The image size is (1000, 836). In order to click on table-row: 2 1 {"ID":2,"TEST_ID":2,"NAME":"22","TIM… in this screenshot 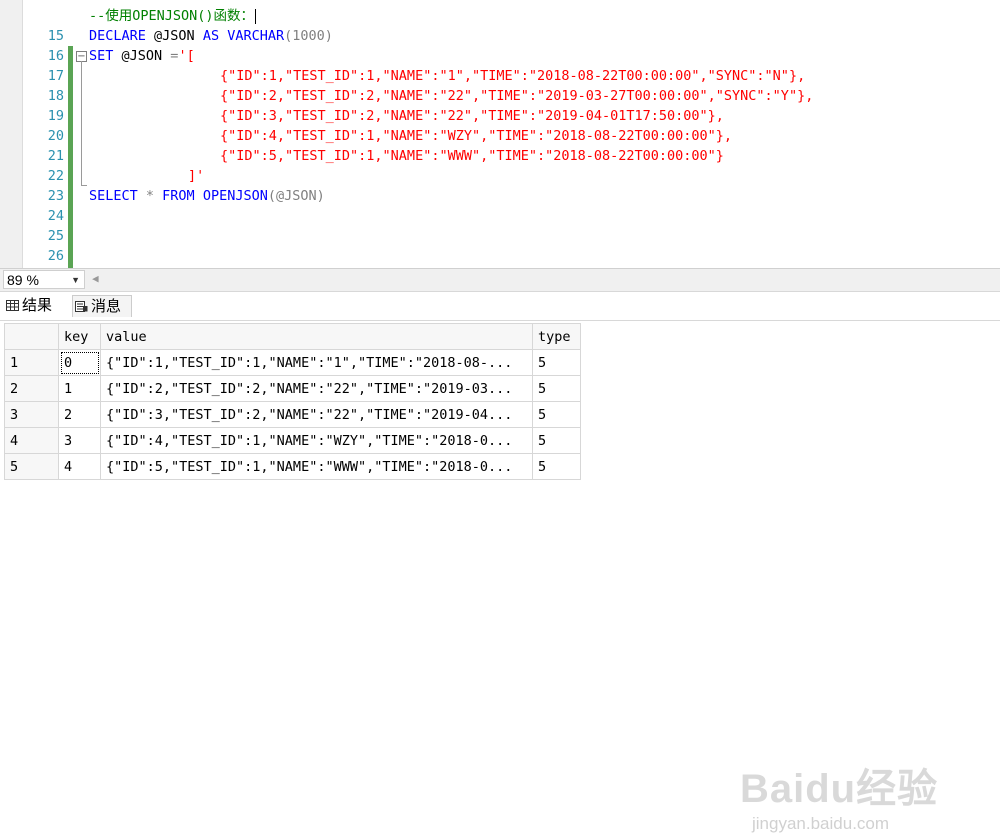, I will do `click(292, 388)`.